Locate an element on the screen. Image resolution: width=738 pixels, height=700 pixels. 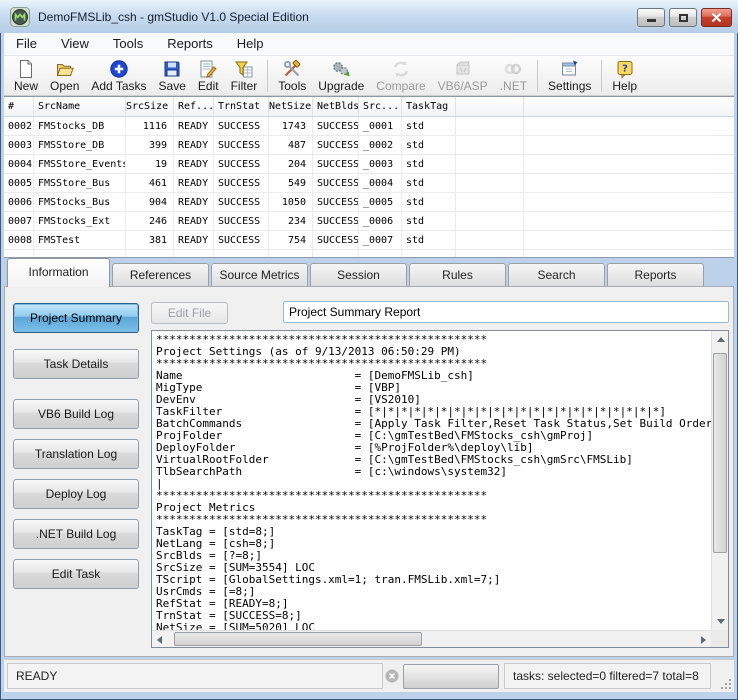
col-number: # is located at coordinates (19, 106).